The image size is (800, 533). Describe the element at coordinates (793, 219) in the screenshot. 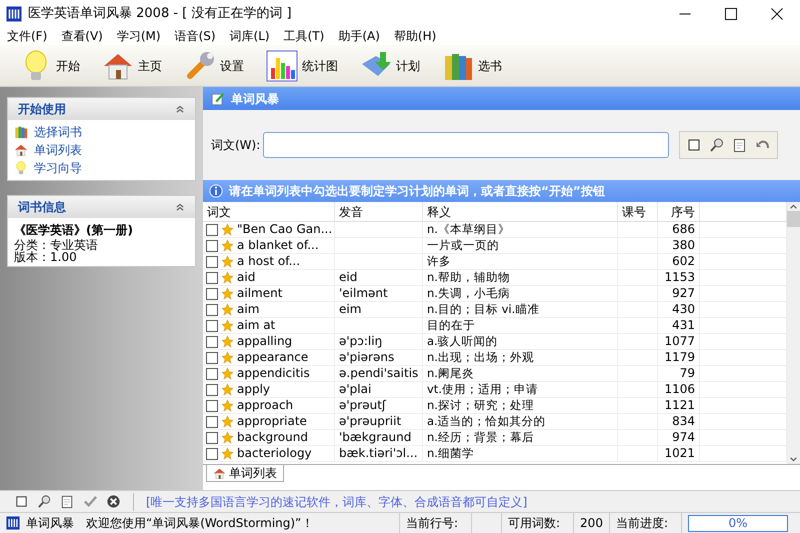

I see `scroll-thumb` at that location.